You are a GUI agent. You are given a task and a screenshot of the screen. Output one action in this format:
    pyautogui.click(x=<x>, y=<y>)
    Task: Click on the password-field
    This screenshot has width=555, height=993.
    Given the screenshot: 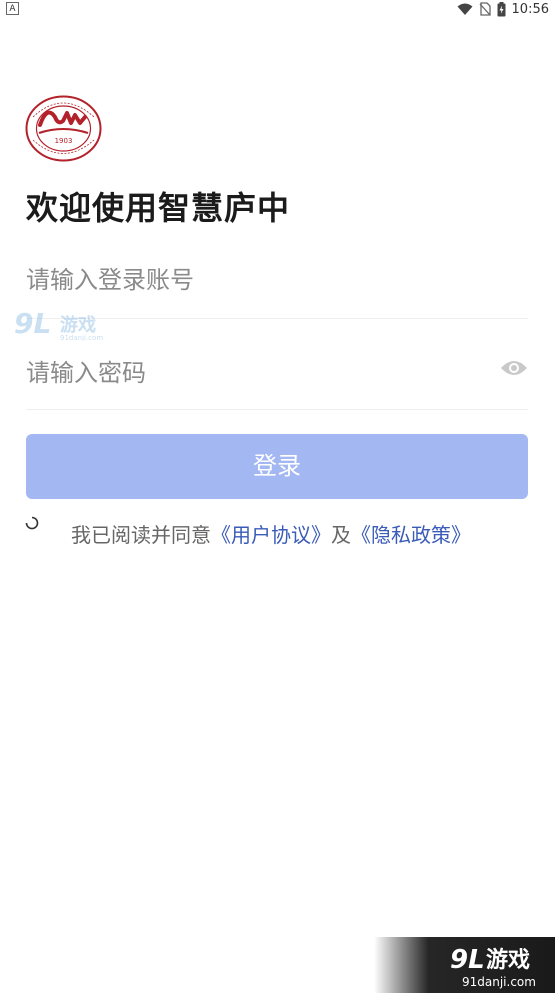 What is the action you would take?
    pyautogui.click(x=277, y=377)
    